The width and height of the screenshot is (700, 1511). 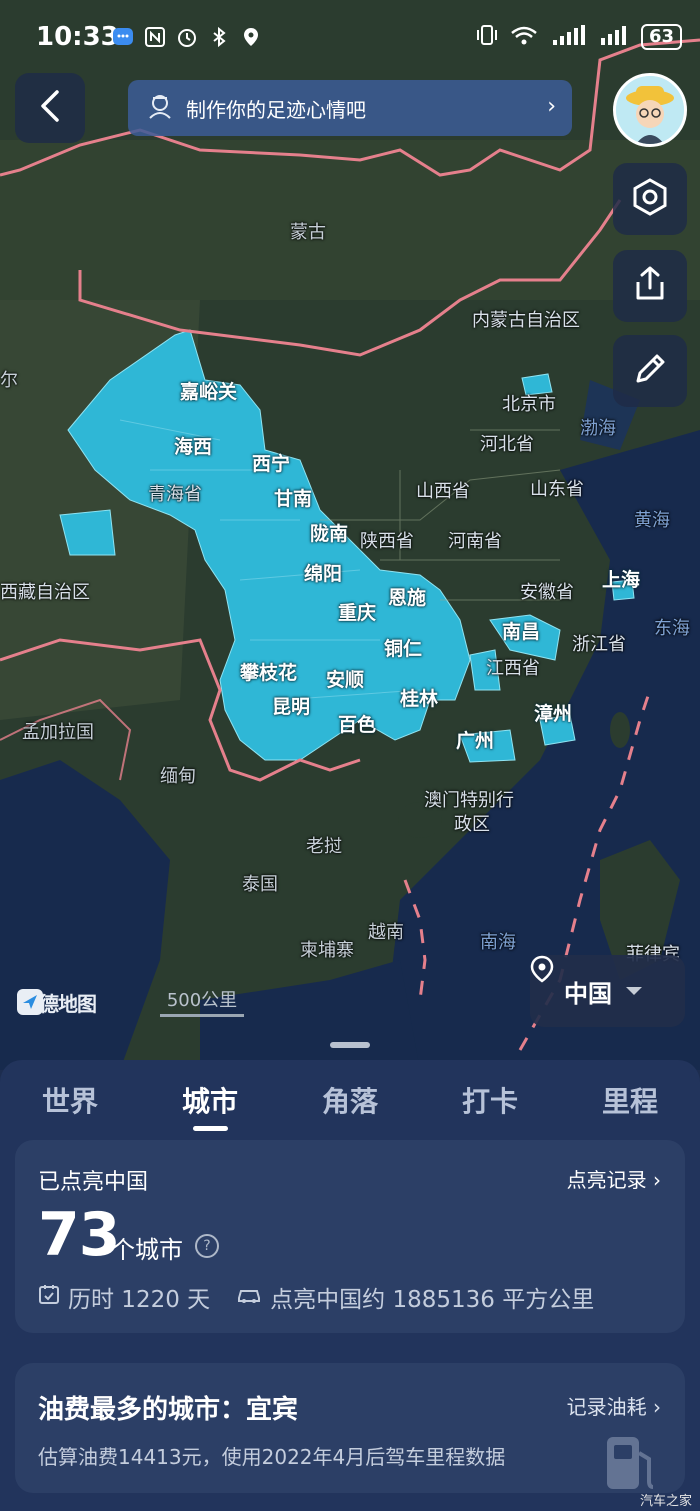 I want to click on lit-city-label: 绵阳, so click(x=323, y=574).